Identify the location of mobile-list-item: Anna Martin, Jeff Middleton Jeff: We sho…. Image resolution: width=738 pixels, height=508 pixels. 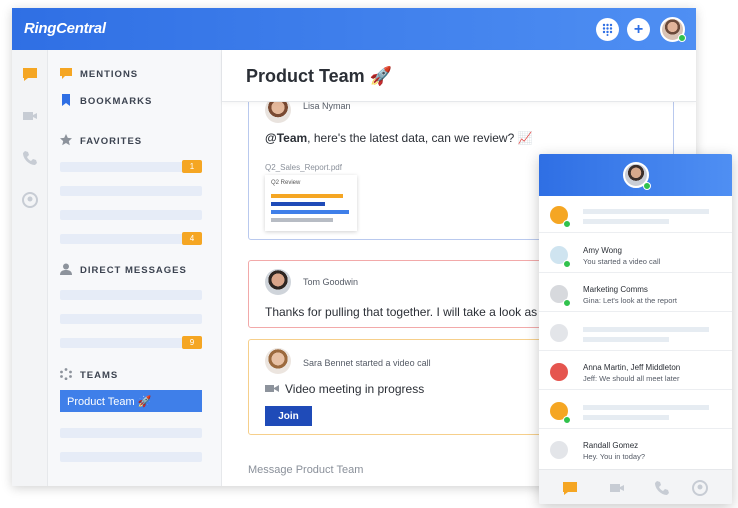
(635, 371).